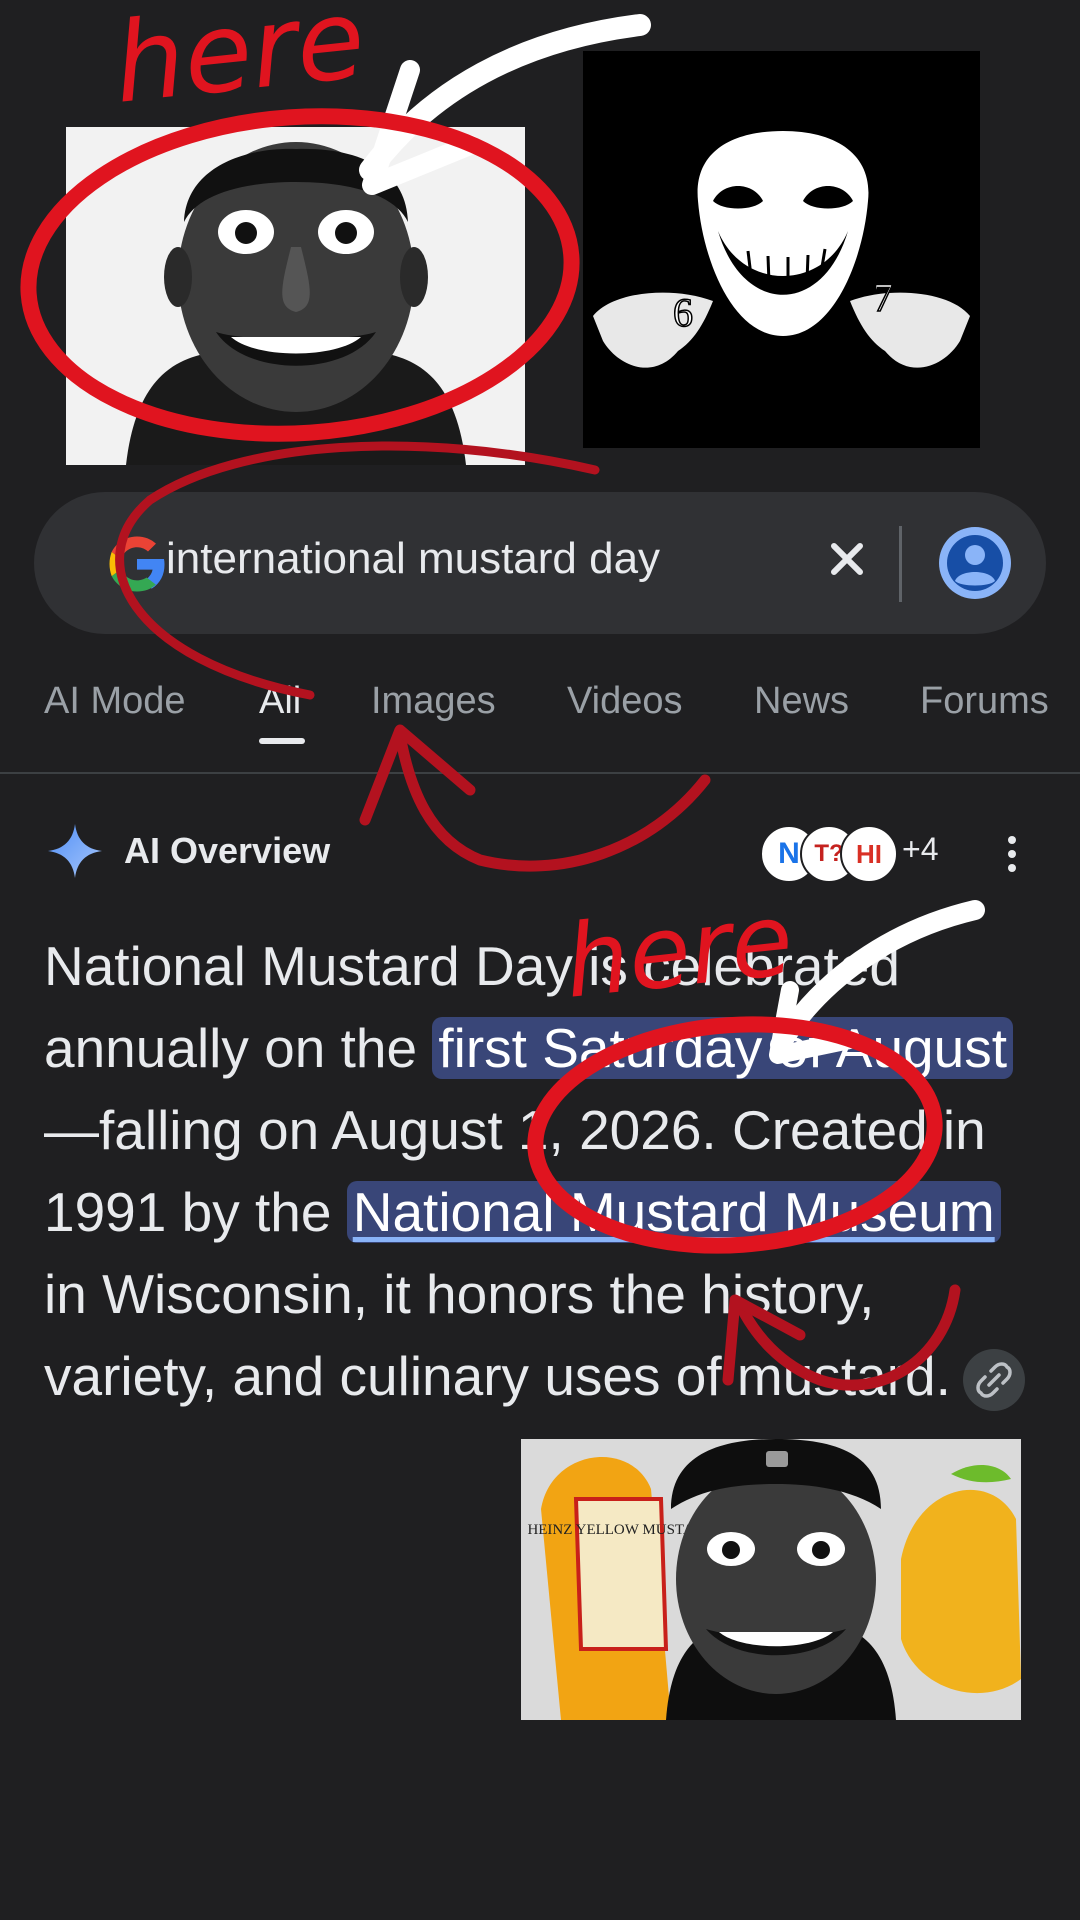 The image size is (1080, 1920). What do you see at coordinates (683, 312) in the screenshot?
I see `hand-number-six: 6` at bounding box center [683, 312].